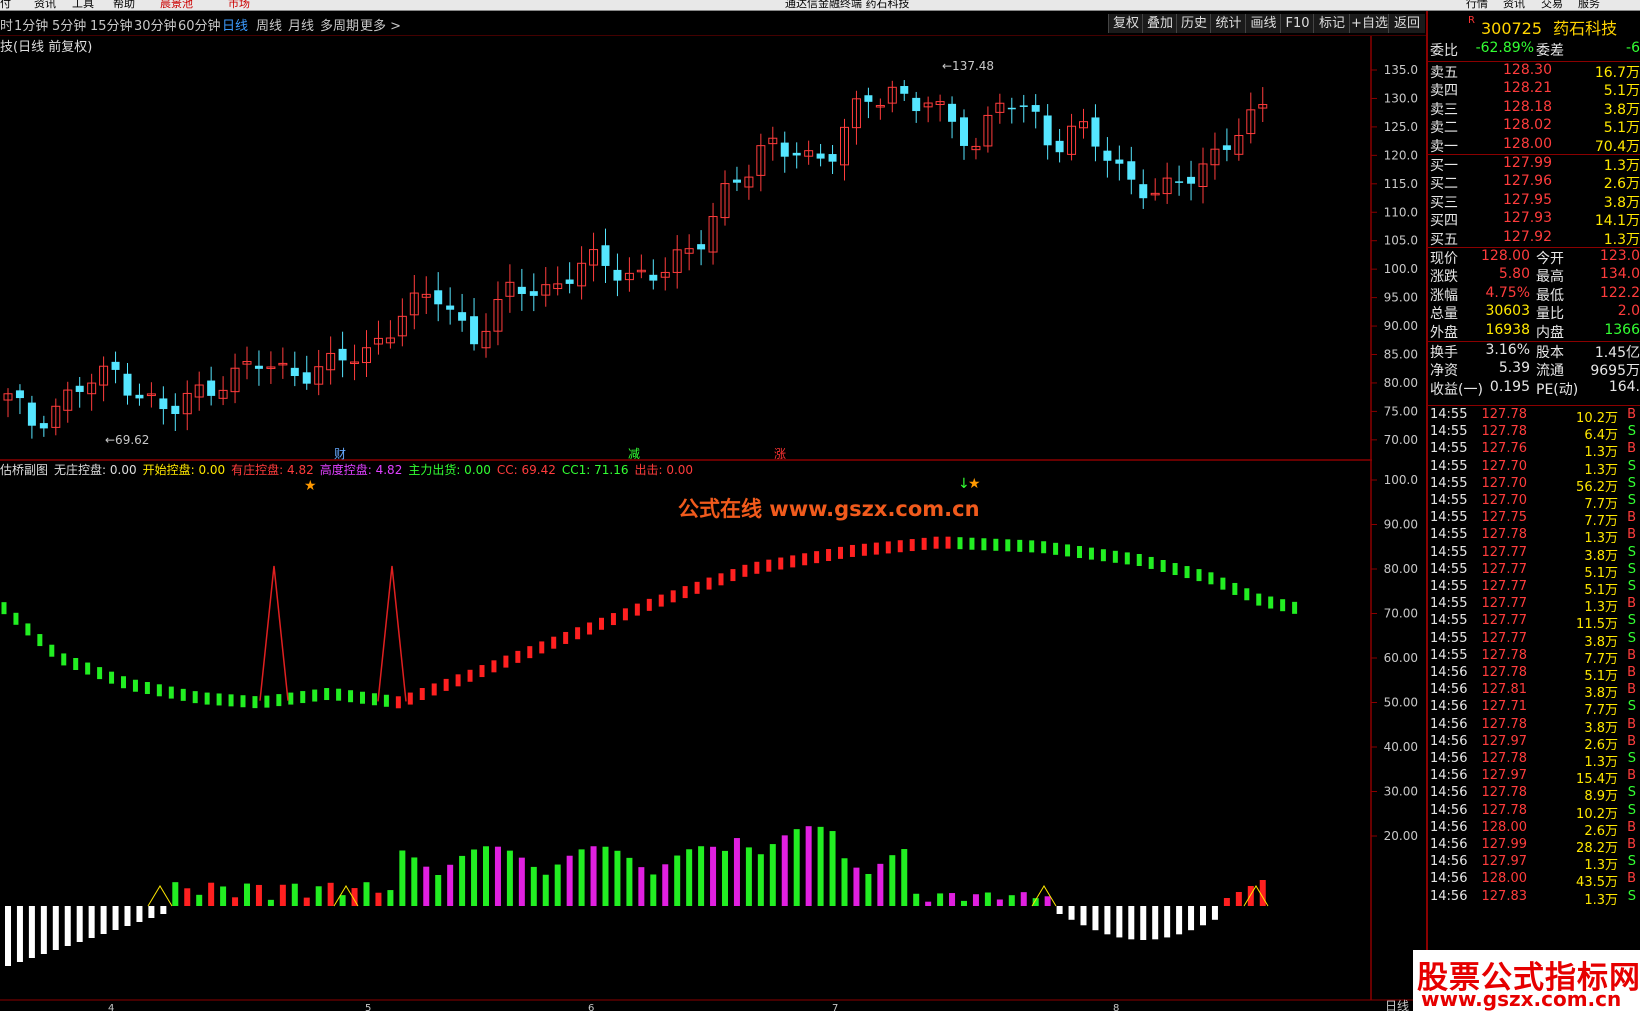  I want to click on trade-volume: 7.7万, so click(1601, 711).